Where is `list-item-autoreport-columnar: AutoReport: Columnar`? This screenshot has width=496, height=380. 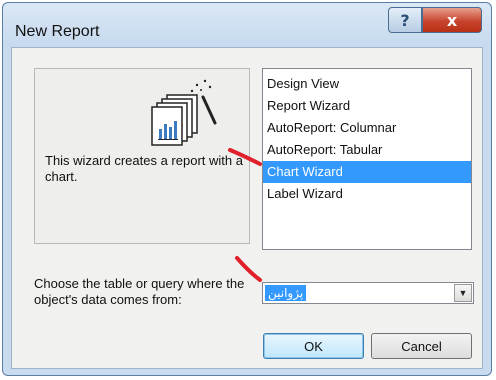 list-item-autoreport-columnar: AutoReport: Columnar is located at coordinates (367, 128).